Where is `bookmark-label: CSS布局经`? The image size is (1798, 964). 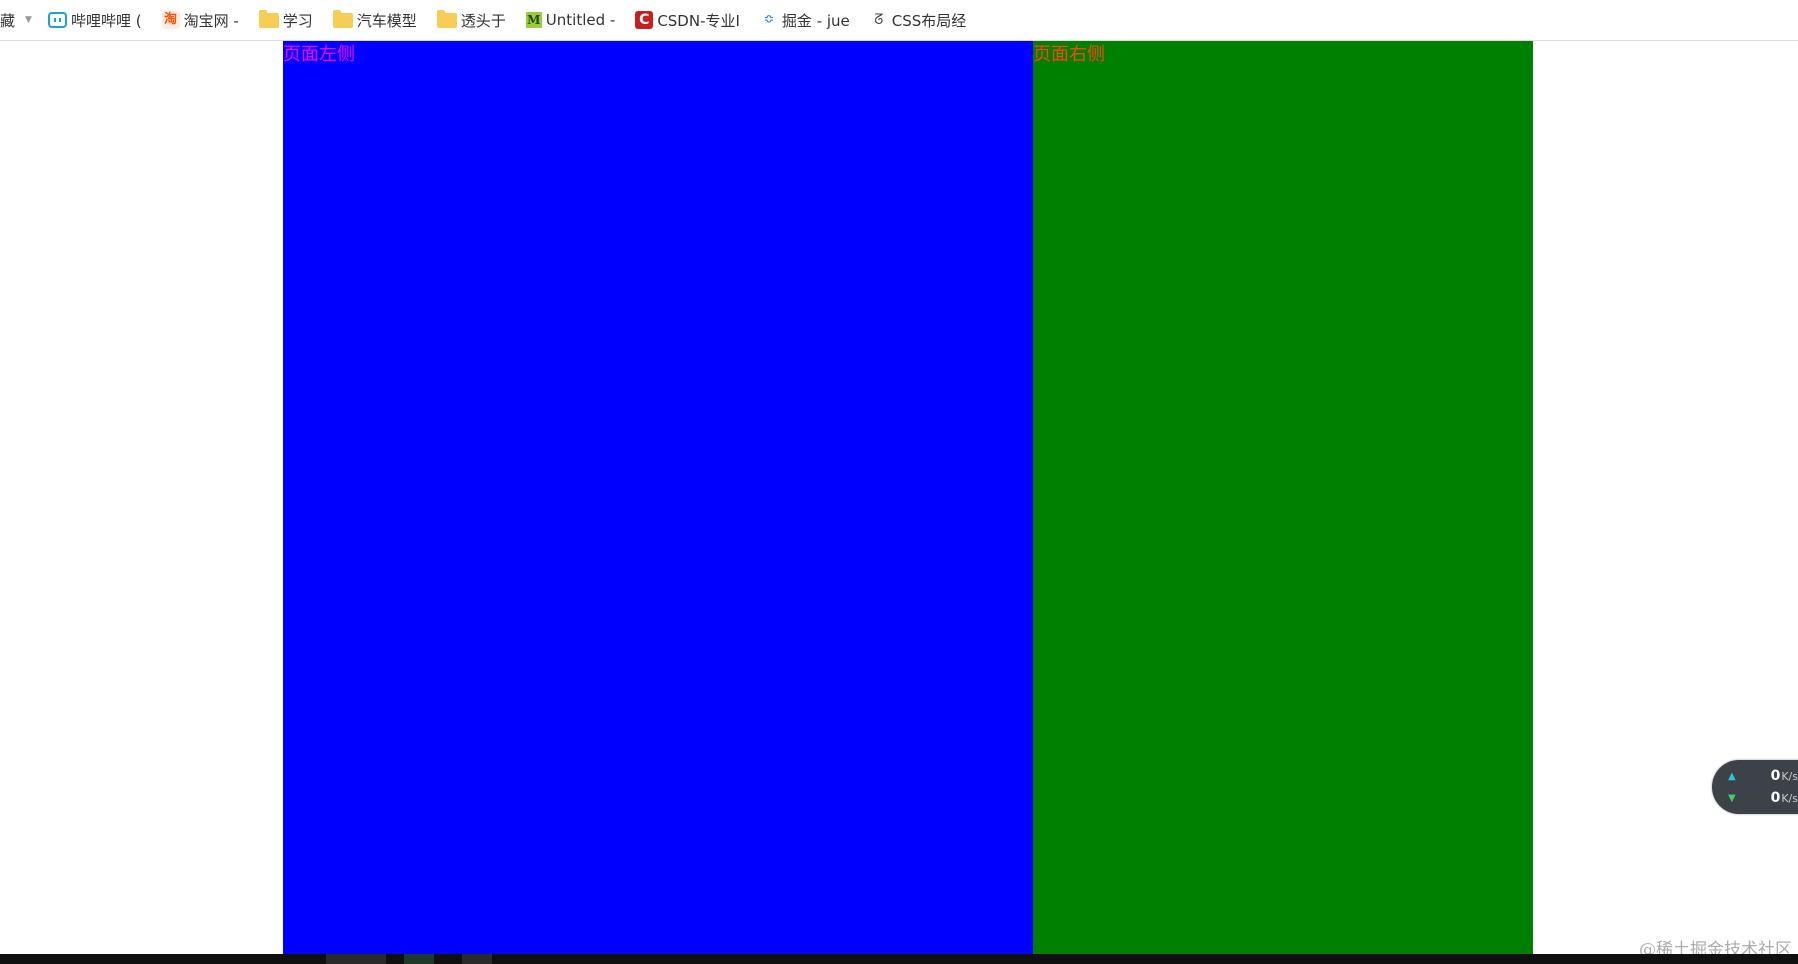
bookmark-label: CSS布局经 is located at coordinates (929, 20).